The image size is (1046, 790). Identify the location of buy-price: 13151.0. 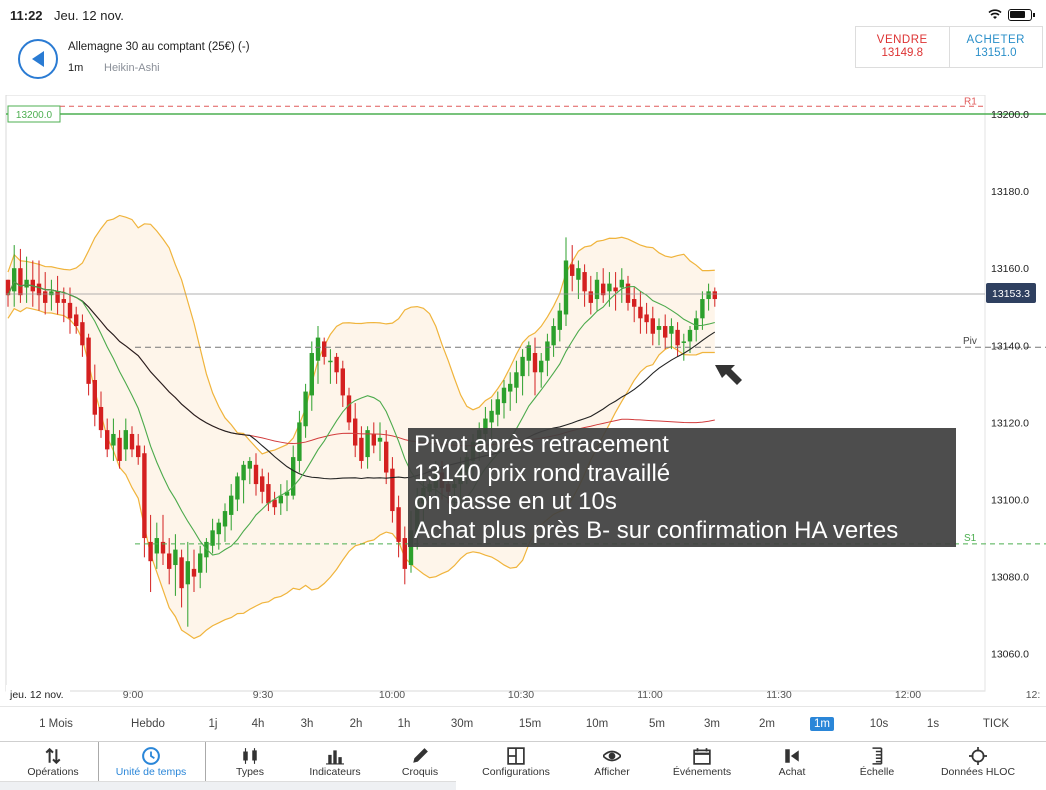
(995, 53).